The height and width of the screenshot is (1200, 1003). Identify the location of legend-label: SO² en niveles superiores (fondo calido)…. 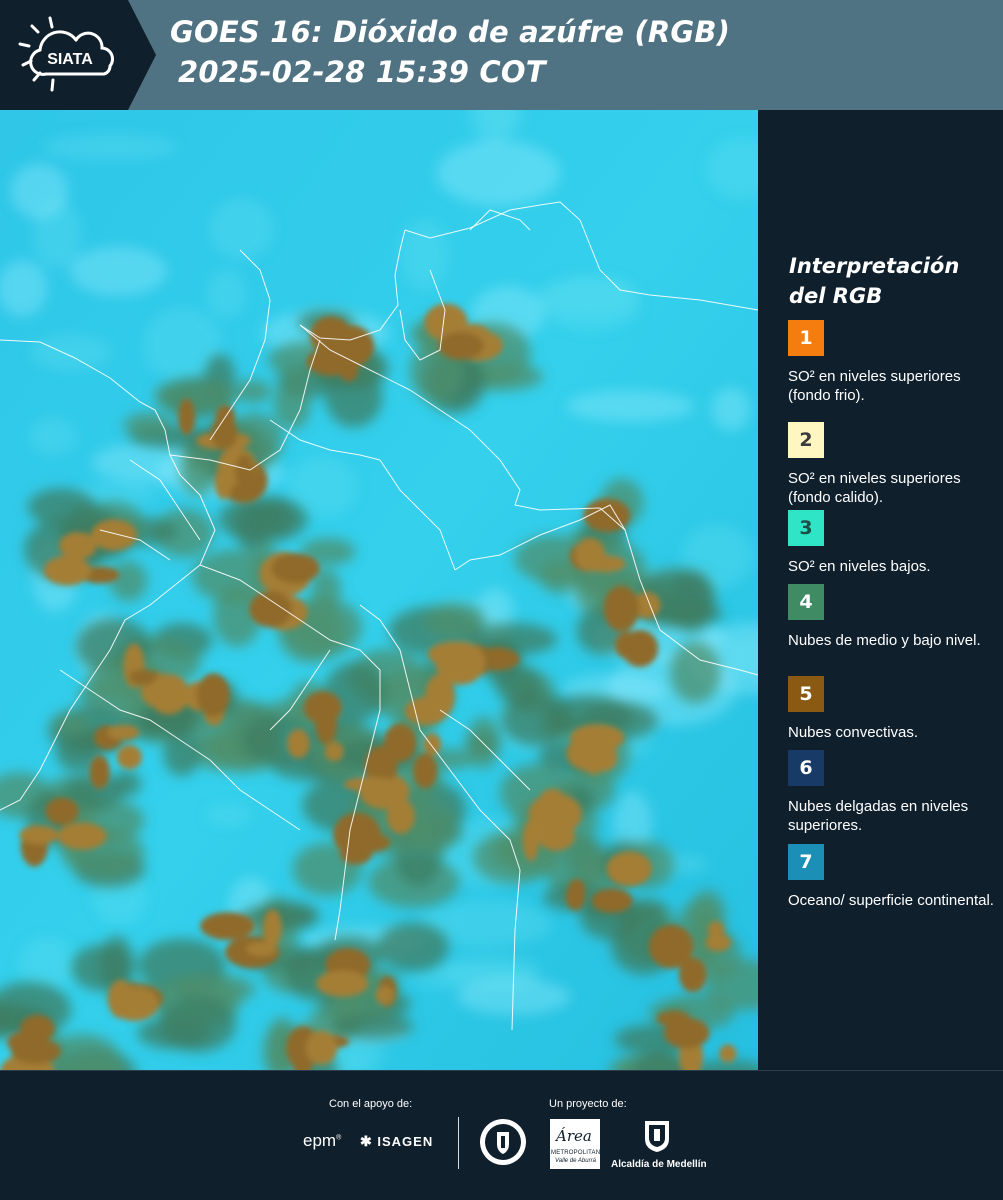
(874, 488).